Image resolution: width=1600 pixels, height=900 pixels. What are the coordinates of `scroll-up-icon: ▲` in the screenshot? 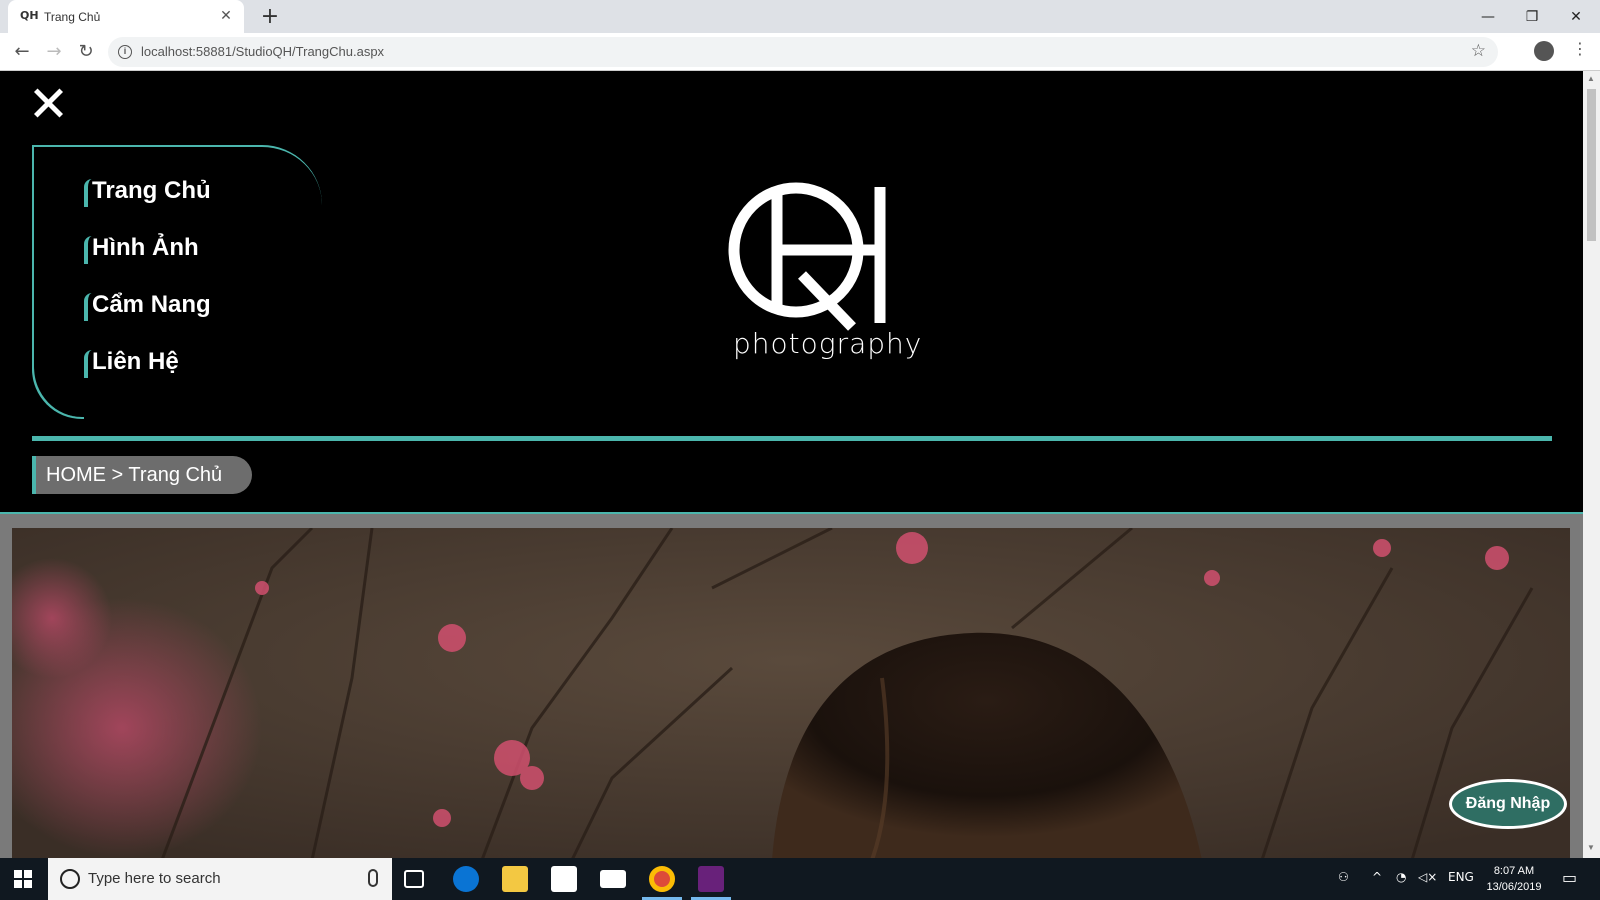 It's located at (1591, 78).